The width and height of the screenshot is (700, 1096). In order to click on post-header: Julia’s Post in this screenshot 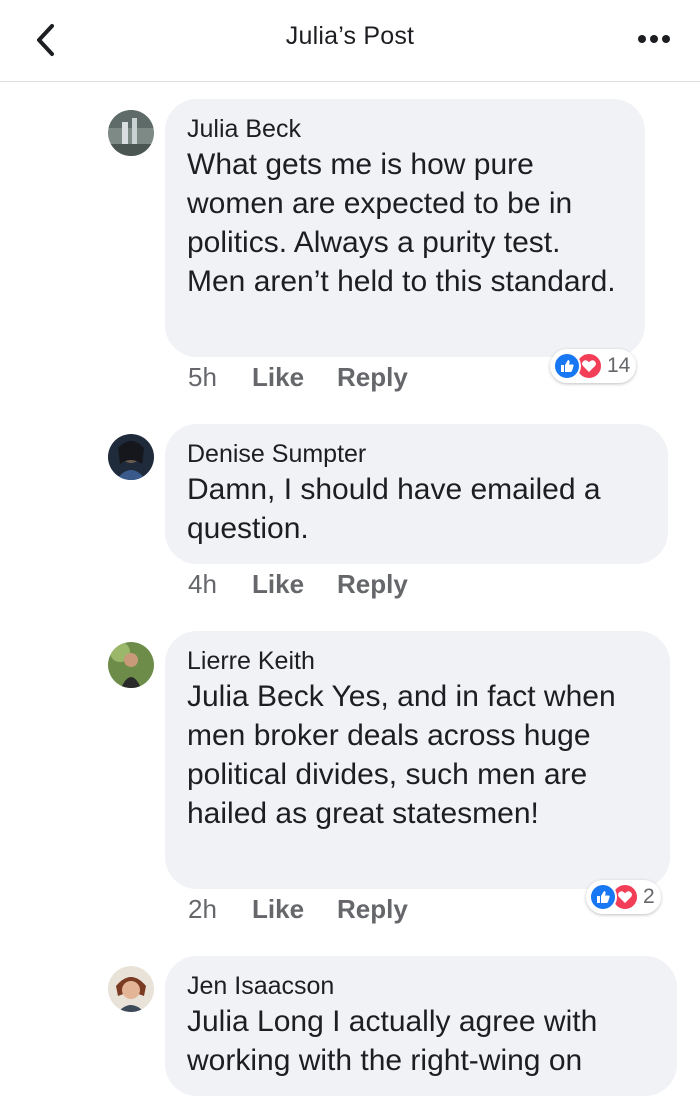, I will do `click(350, 41)`.